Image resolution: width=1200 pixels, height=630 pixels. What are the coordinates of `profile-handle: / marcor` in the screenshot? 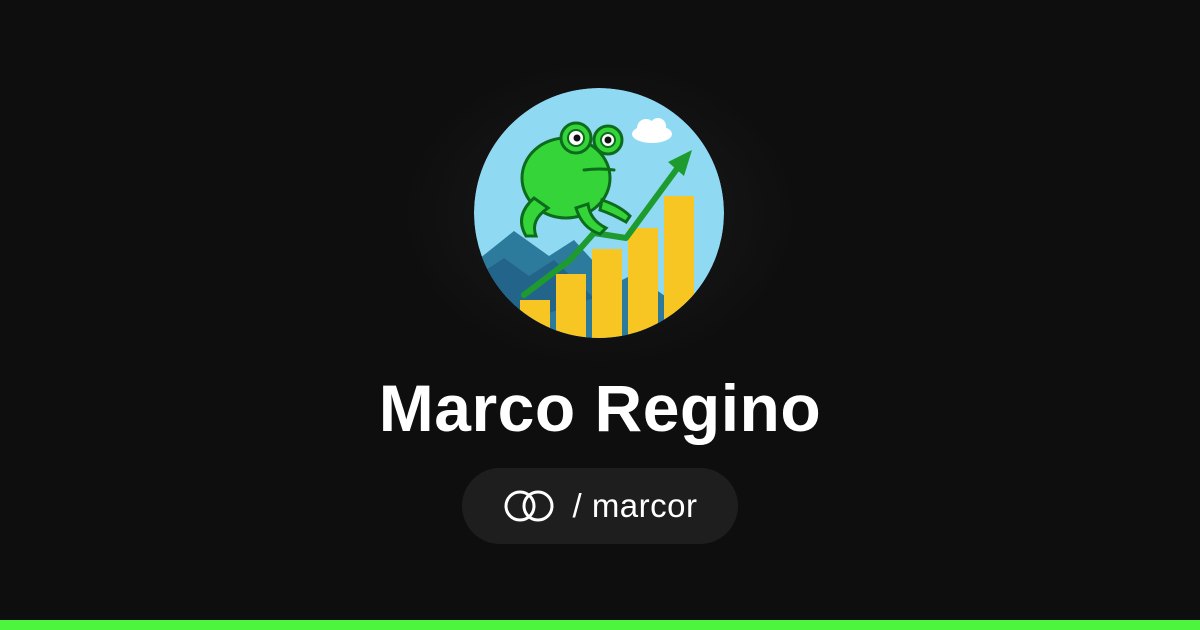 It's located at (635, 505).